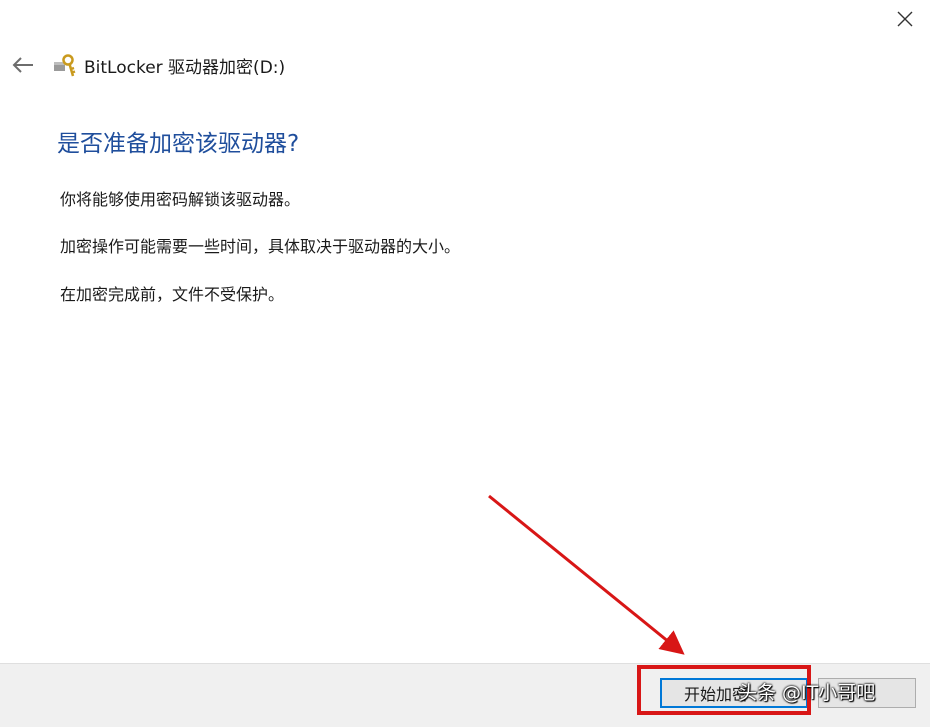  I want to click on bitlocker-key-icon, so click(65, 65).